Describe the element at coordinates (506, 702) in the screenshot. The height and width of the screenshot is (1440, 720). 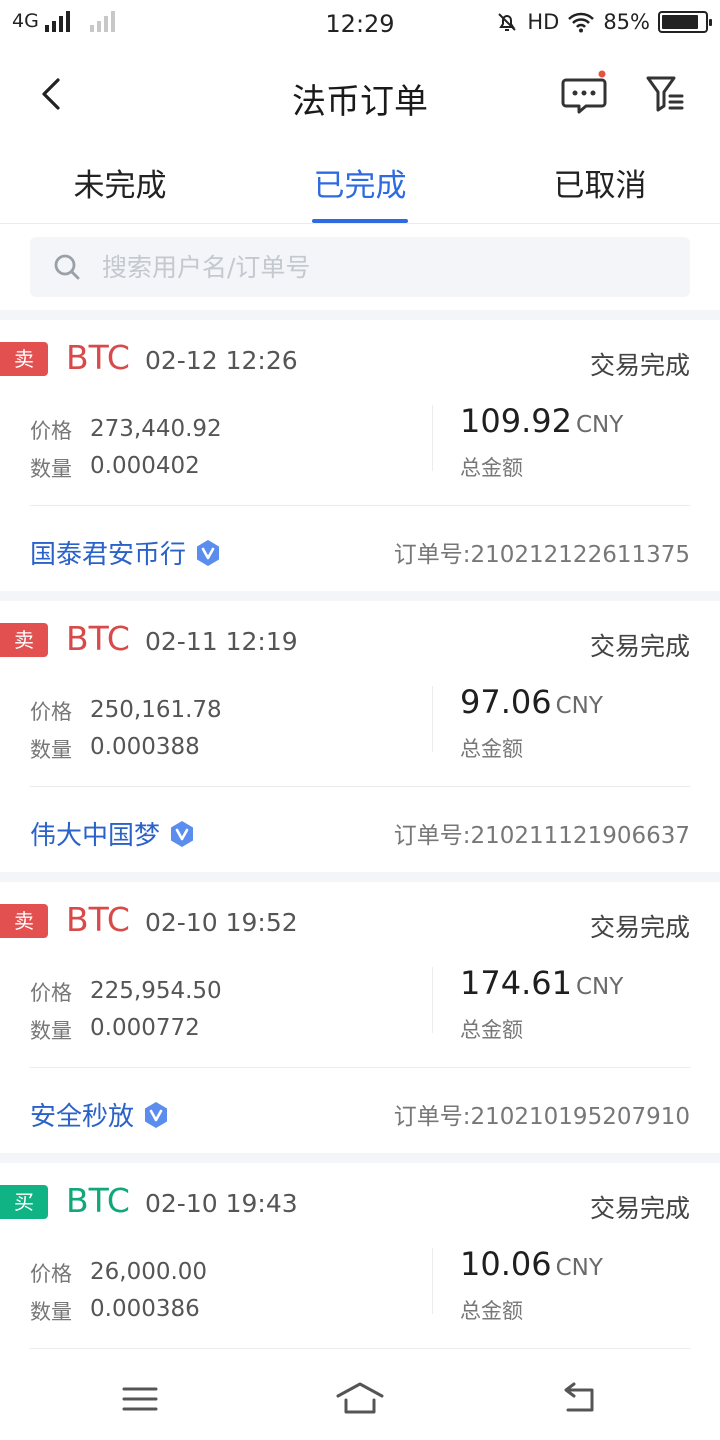
I see `total-value: 97.06` at that location.